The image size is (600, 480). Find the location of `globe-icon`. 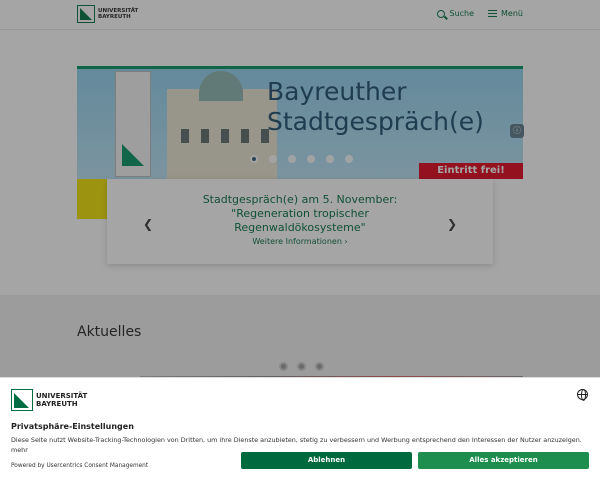

globe-icon is located at coordinates (582, 395).